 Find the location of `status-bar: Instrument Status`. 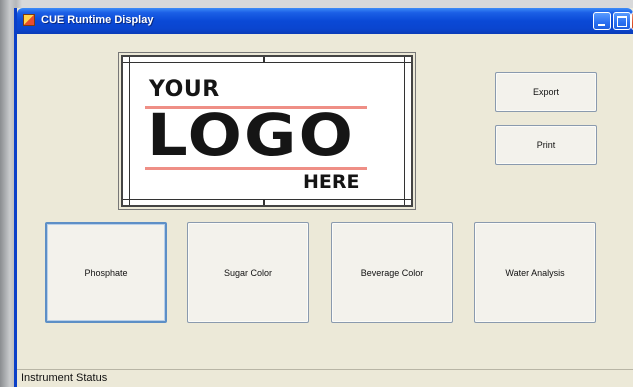

status-bar: Instrument Status is located at coordinates (325, 378).